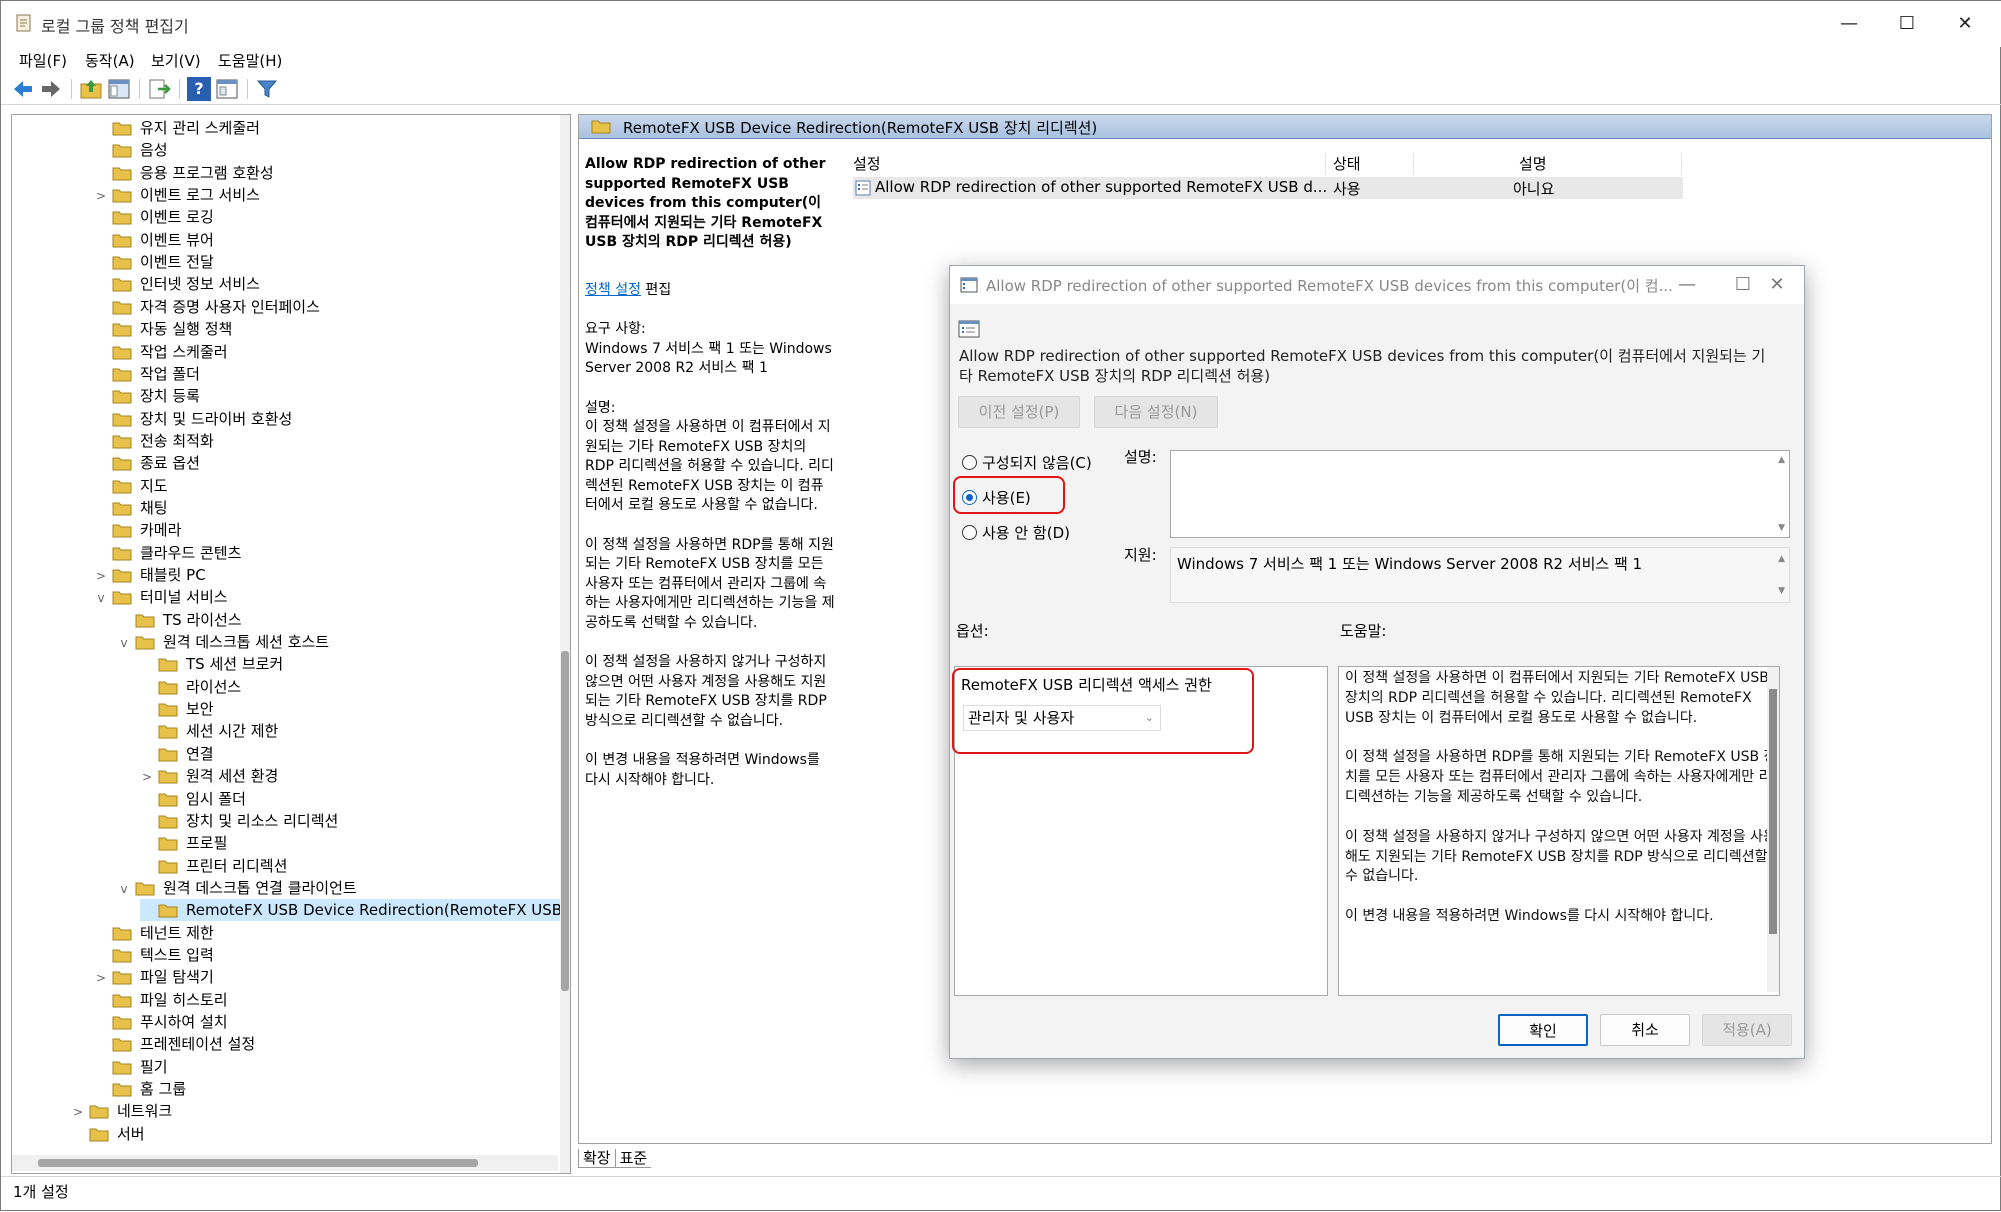  Describe the element at coordinates (250, 60) in the screenshot. I see `menu-help: 도움말(H)` at that location.